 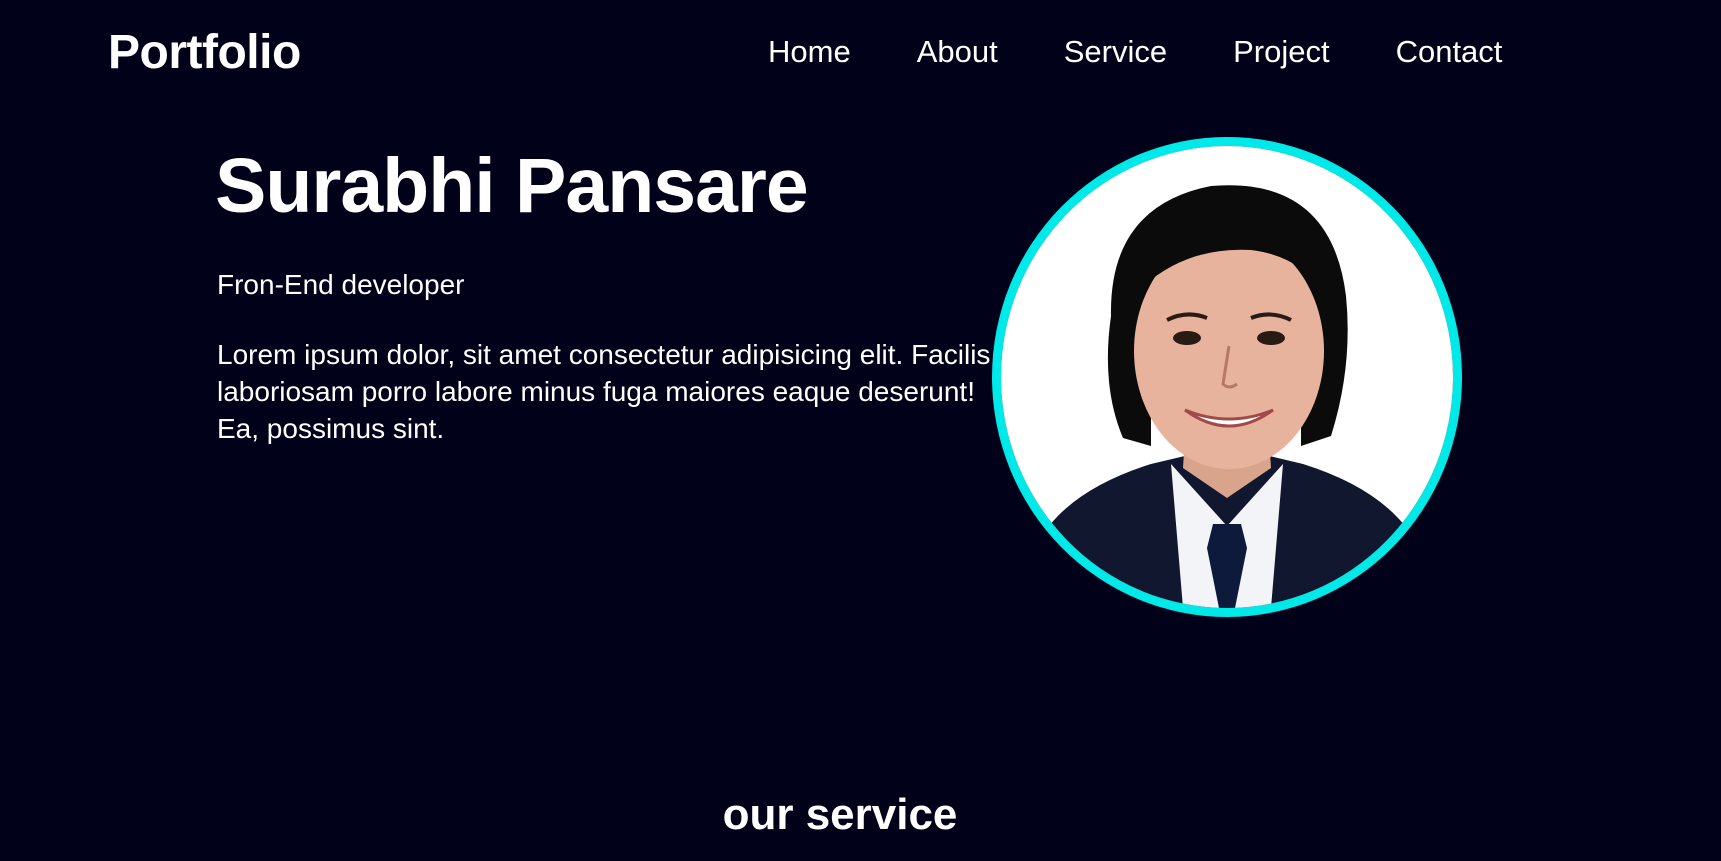 What do you see at coordinates (512, 186) in the screenshot?
I see `hero-name: Surabhi Pansare` at bounding box center [512, 186].